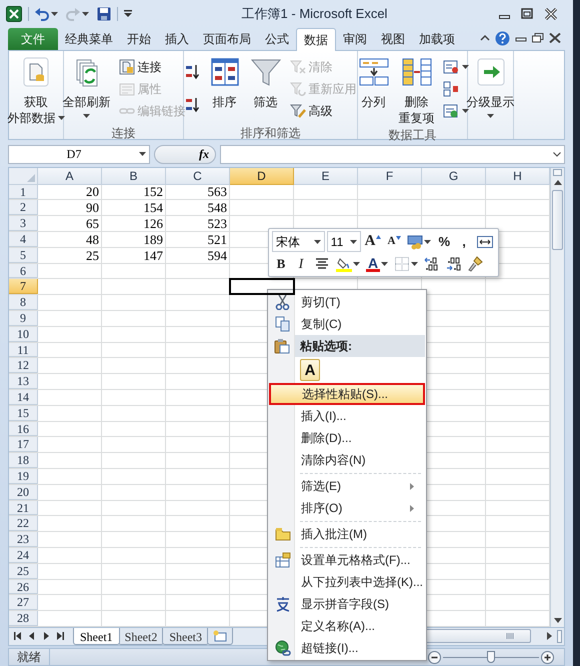 Image resolution: width=580 pixels, height=666 pixels. What do you see at coordinates (23, 286) in the screenshot?
I see `row-header: 7` at bounding box center [23, 286].